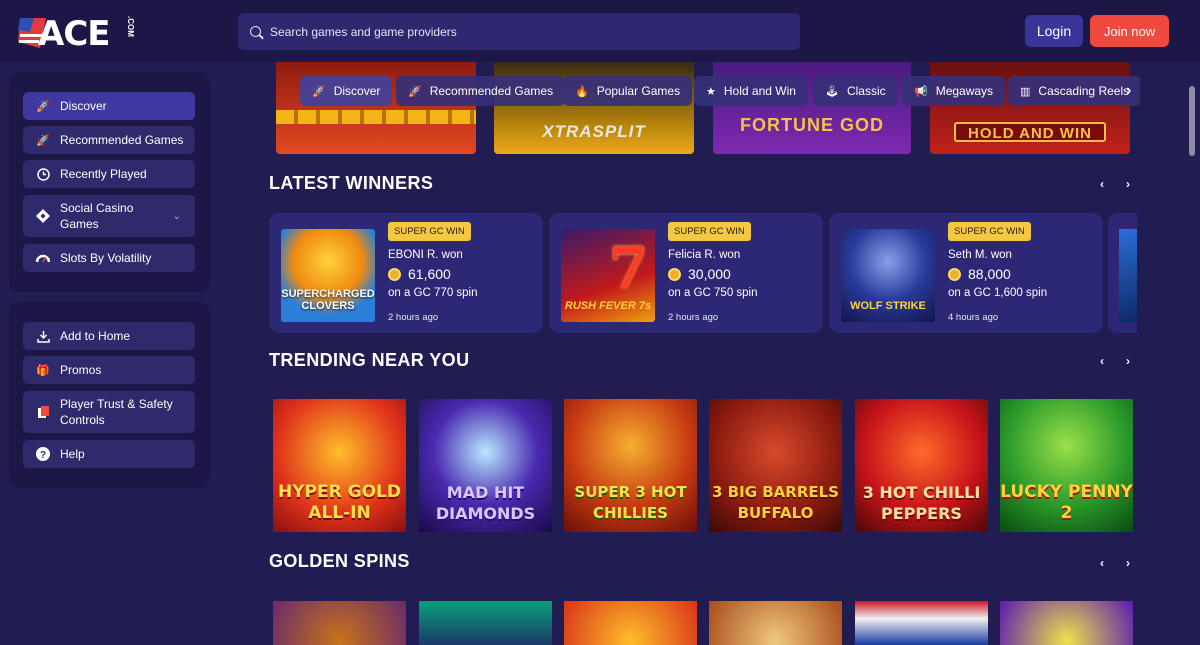  I want to click on win-time: 2 hours ago, so click(693, 317).